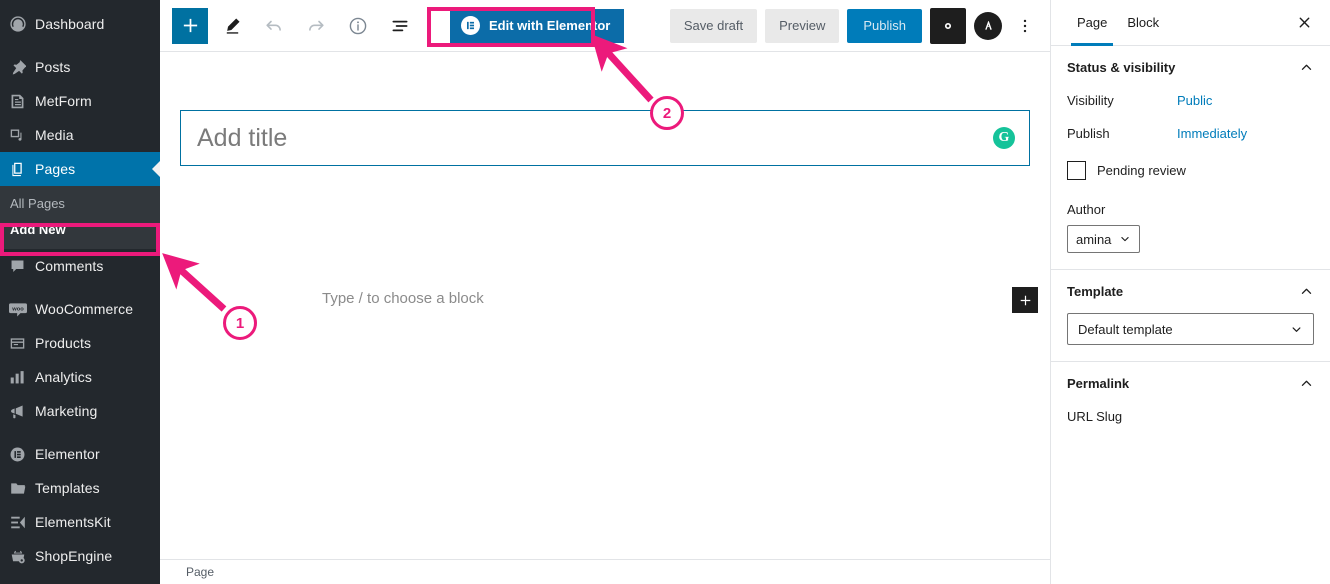  What do you see at coordinates (80, 45) in the screenshot?
I see `menu-separator` at bounding box center [80, 45].